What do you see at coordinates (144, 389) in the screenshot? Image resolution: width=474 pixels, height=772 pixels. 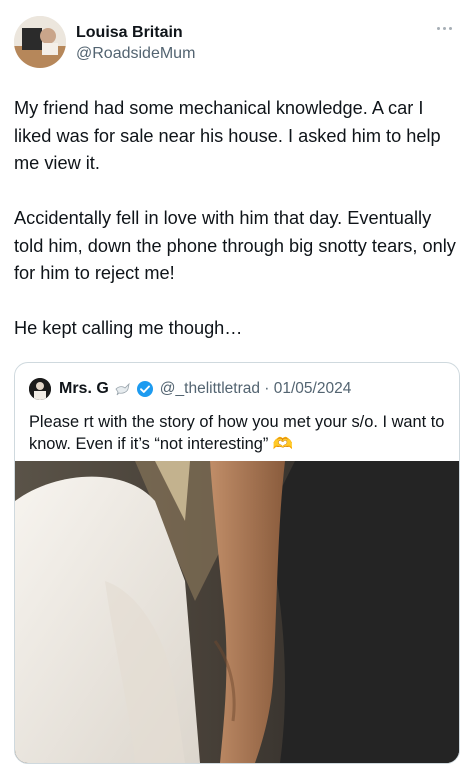 I see `verified-badge-icon` at bounding box center [144, 389].